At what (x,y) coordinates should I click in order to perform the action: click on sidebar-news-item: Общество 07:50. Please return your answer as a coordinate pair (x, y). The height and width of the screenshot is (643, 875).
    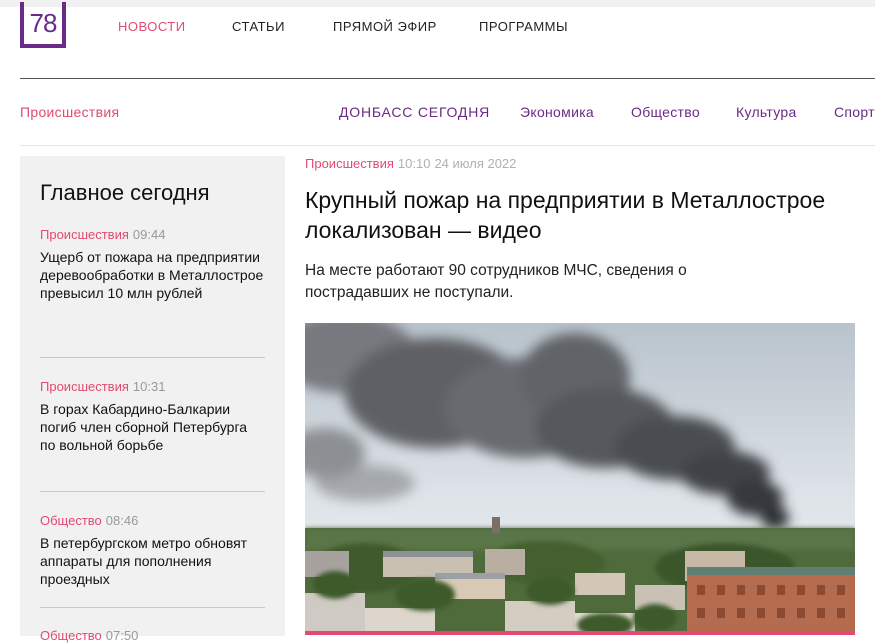
    Looking at the image, I should click on (152, 635).